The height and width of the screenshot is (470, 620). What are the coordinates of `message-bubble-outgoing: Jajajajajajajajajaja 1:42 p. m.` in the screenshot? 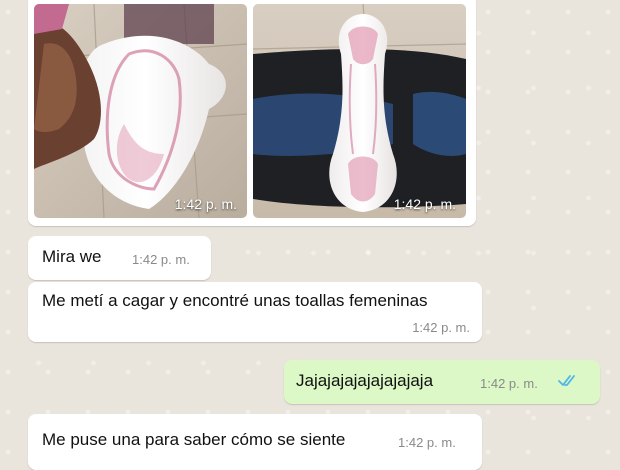 It's located at (442, 382).